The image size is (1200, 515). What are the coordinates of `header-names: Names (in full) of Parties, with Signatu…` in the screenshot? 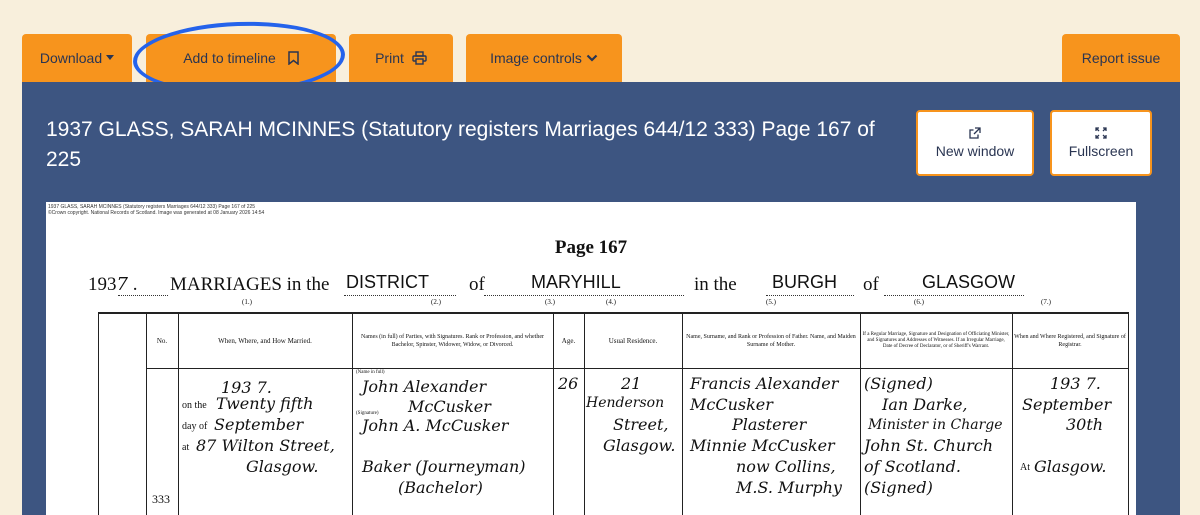 It's located at (452, 341).